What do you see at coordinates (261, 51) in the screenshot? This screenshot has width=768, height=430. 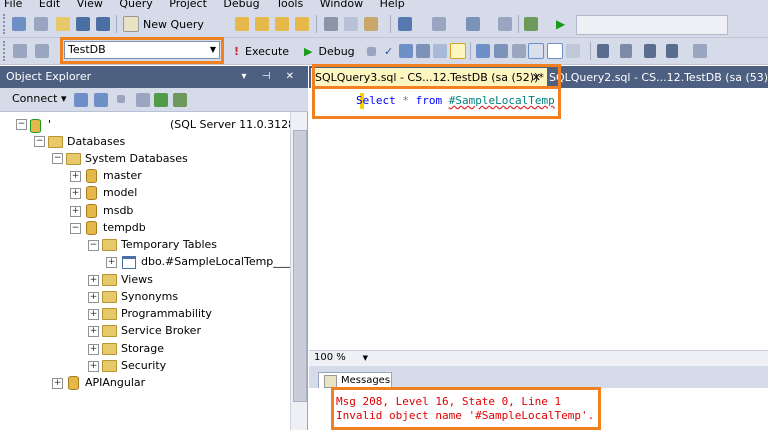 I see `execute-button: ! Execute` at bounding box center [261, 51].